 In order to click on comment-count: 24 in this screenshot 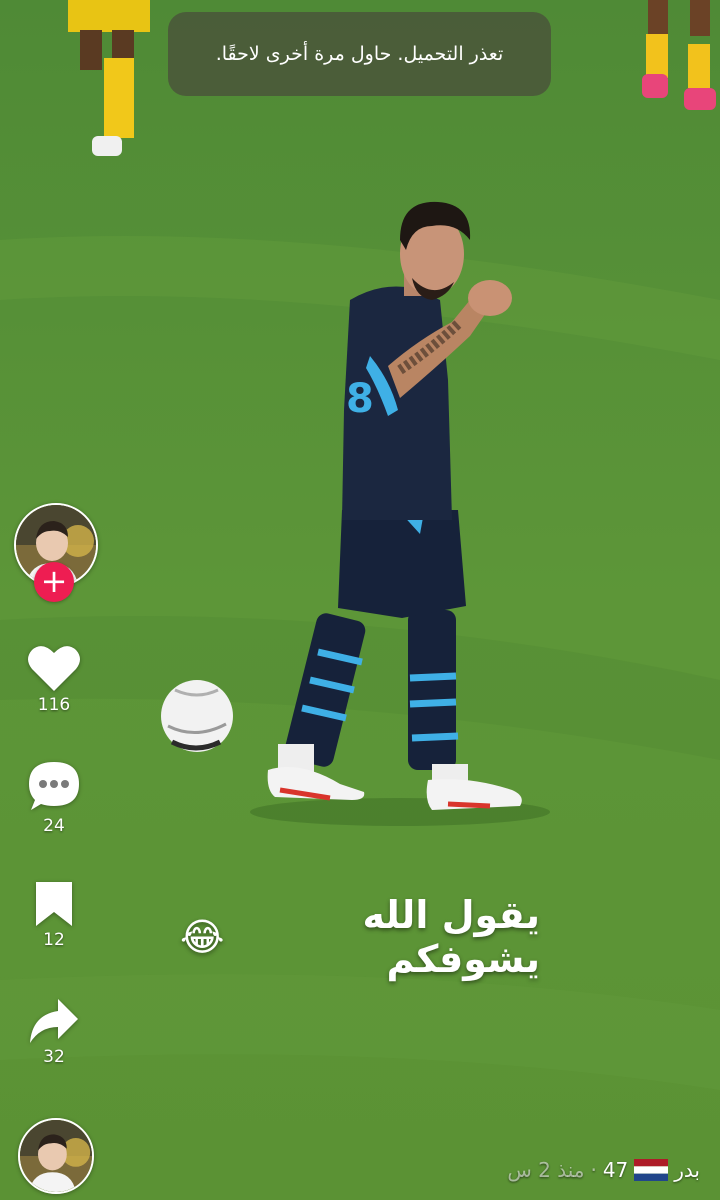, I will do `click(54, 826)`.